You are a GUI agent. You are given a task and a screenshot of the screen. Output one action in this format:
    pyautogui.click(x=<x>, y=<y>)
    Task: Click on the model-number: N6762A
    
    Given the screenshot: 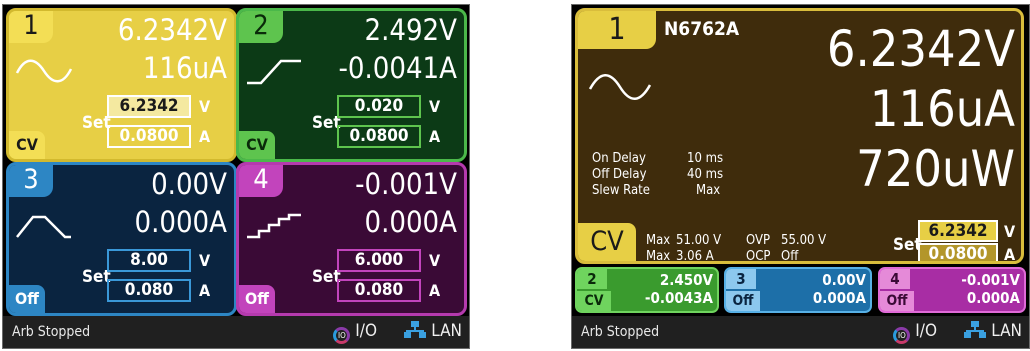 What is the action you would take?
    pyautogui.click(x=702, y=29)
    